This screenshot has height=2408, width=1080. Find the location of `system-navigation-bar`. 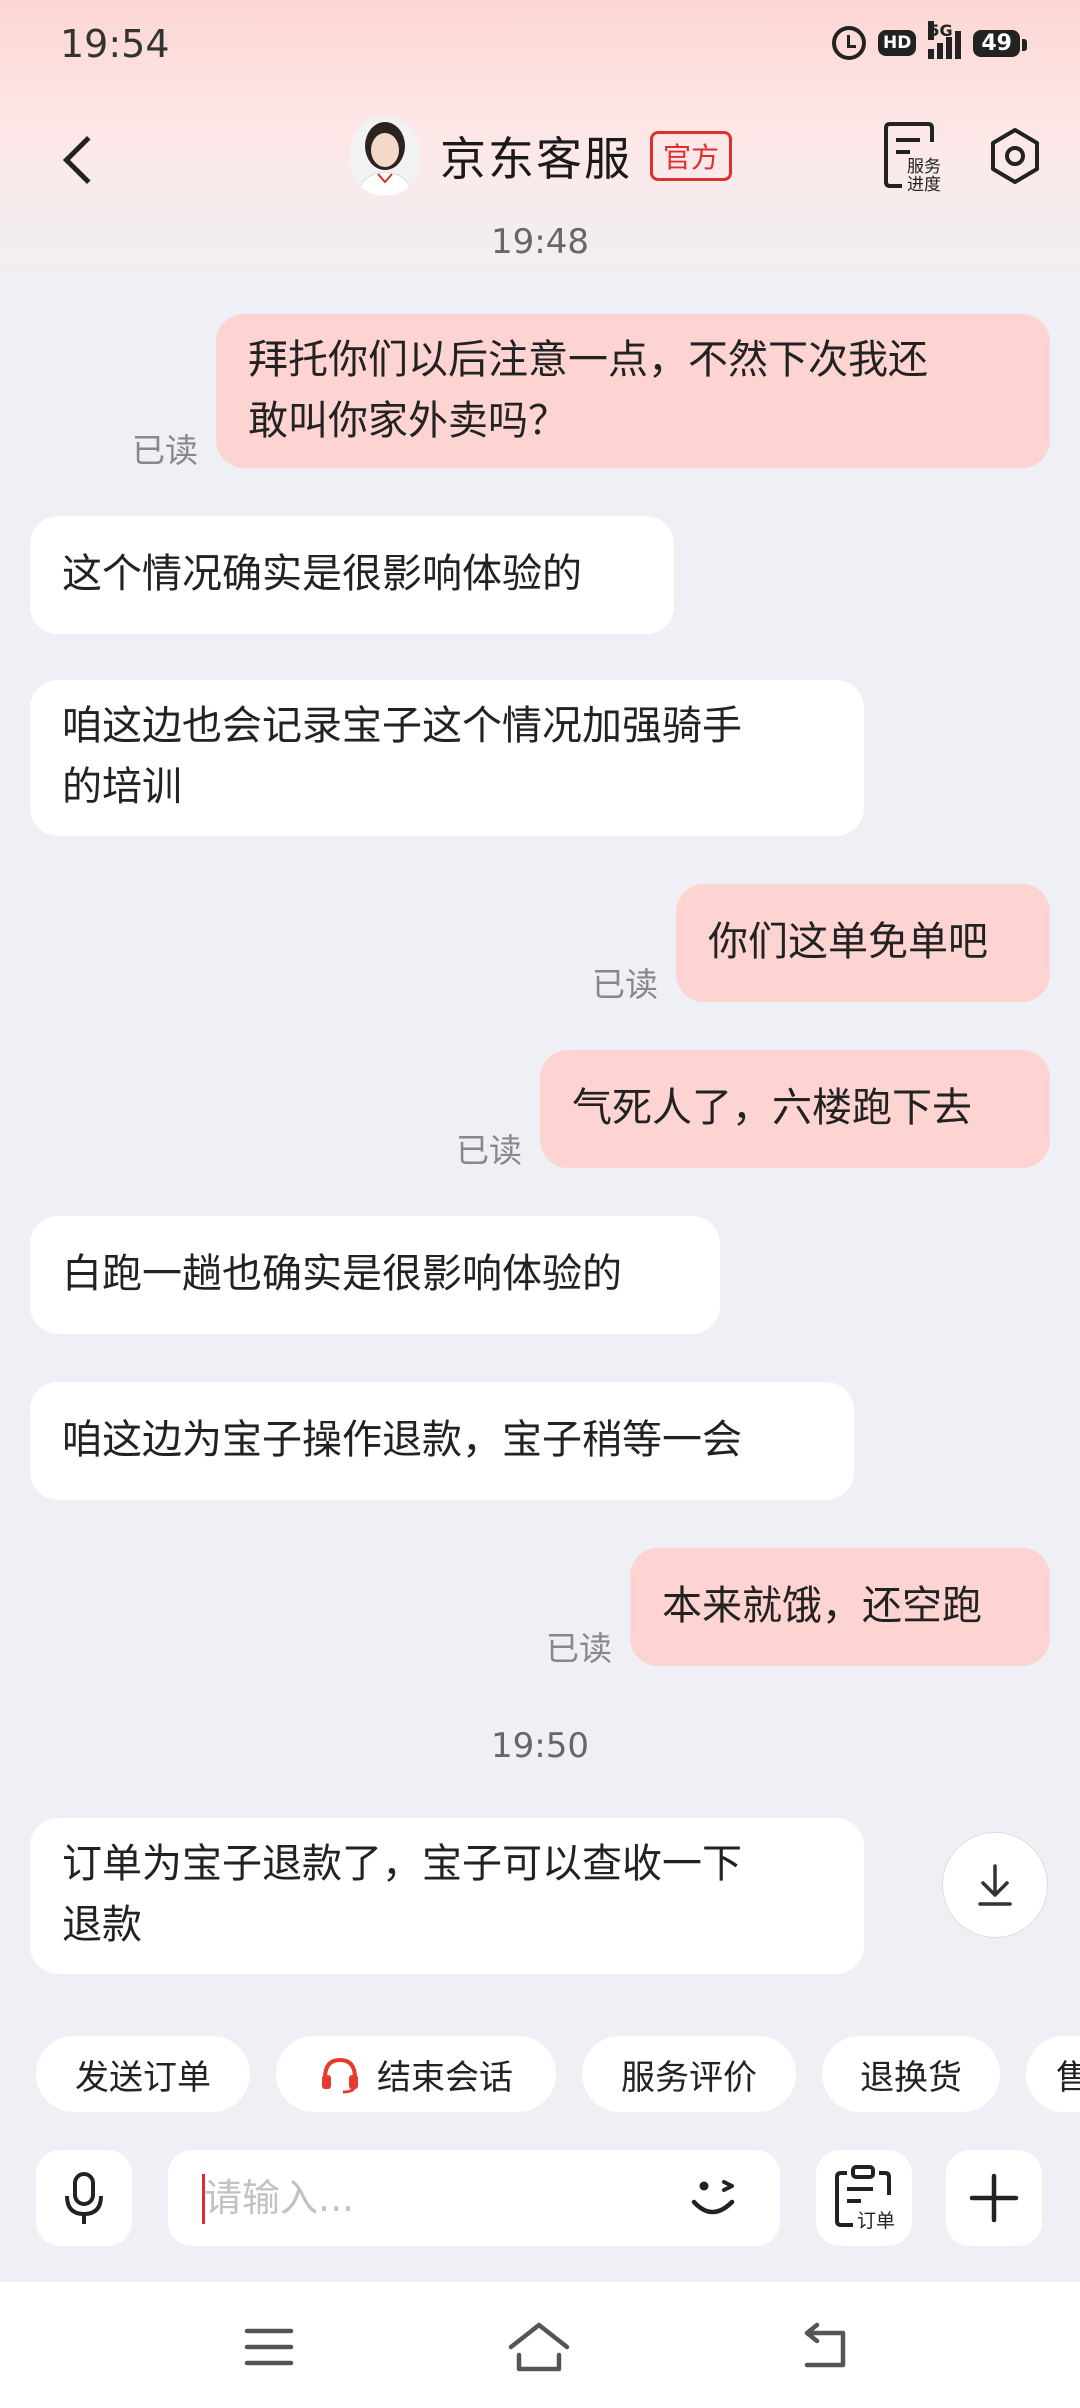

system-navigation-bar is located at coordinates (540, 2345).